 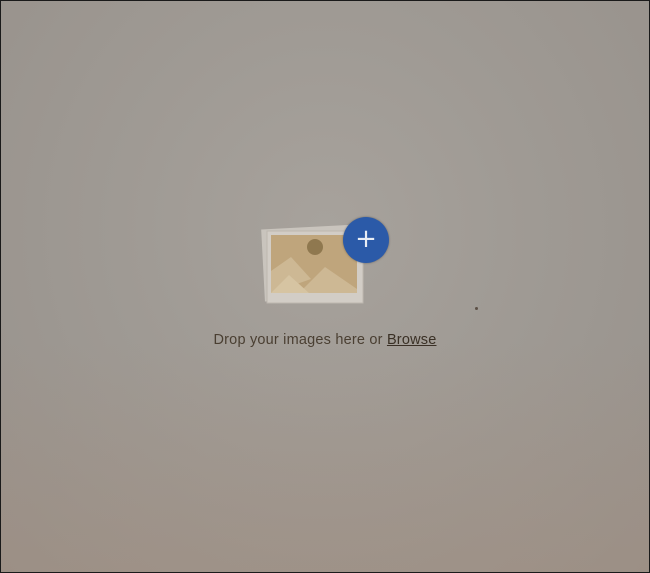 I want to click on plus-icon: +, so click(x=366, y=239).